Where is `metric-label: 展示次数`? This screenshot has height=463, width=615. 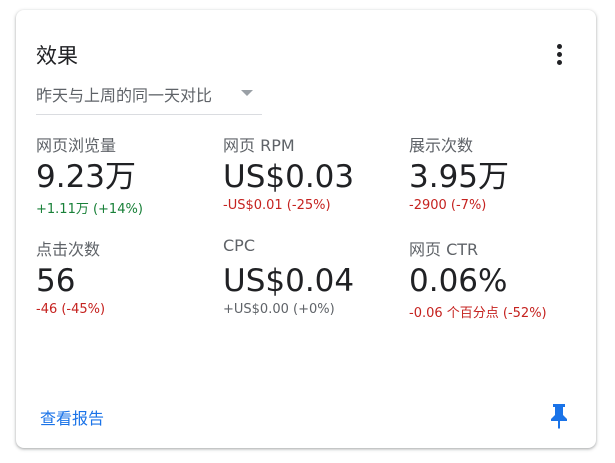
metric-label: 展示次数 is located at coordinates (441, 145).